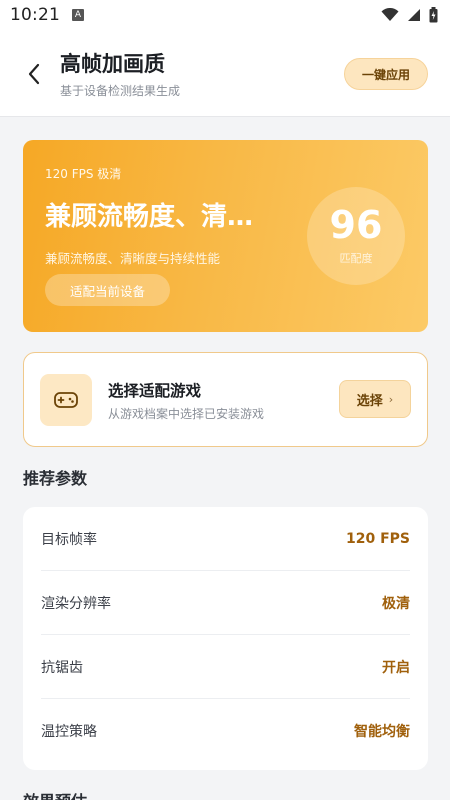 The height and width of the screenshot is (800, 450). What do you see at coordinates (391, 399) in the screenshot?
I see `chevron-right-icon: ›` at bounding box center [391, 399].